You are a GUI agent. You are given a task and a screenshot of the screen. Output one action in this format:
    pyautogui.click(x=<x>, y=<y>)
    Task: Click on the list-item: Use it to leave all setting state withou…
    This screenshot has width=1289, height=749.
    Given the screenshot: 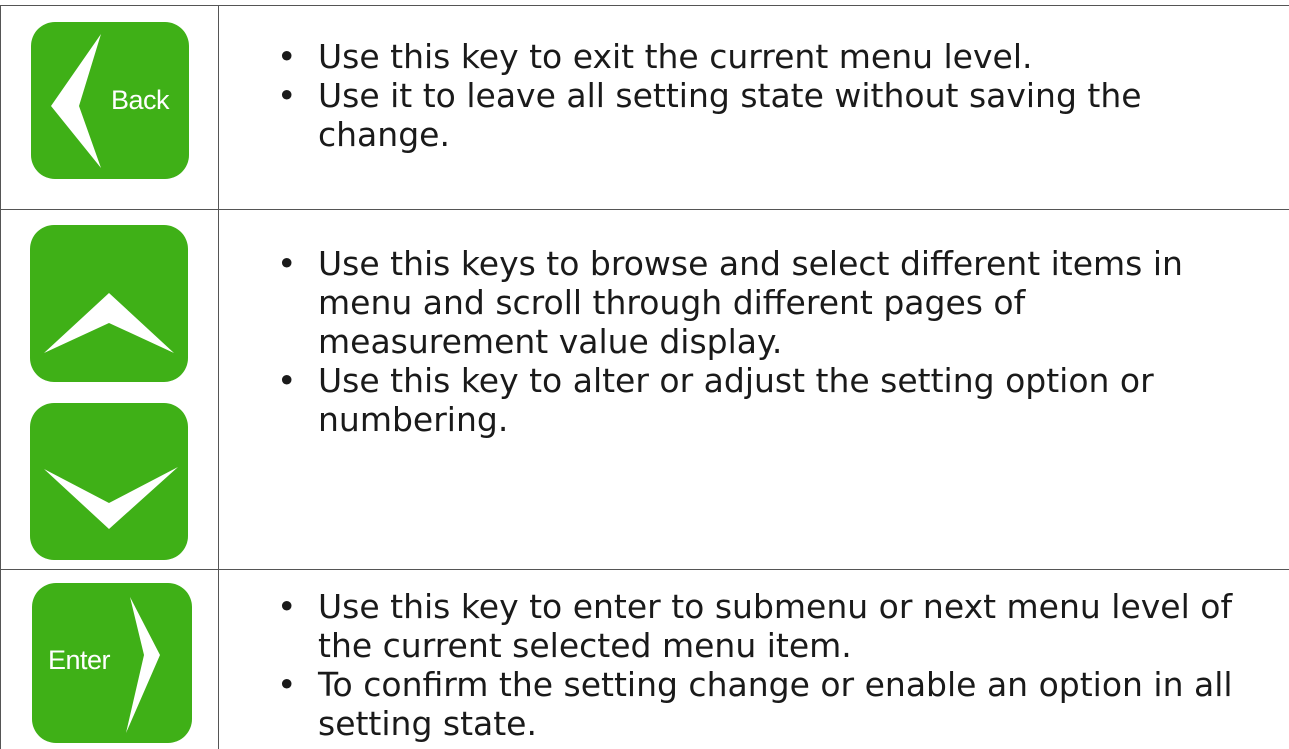 What is the action you would take?
    pyautogui.click(x=755, y=115)
    